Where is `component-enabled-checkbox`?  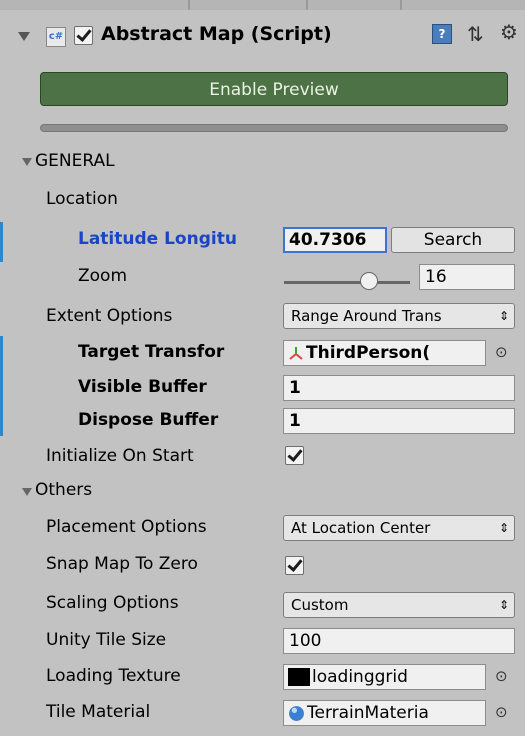
component-enabled-checkbox is located at coordinates (83, 35).